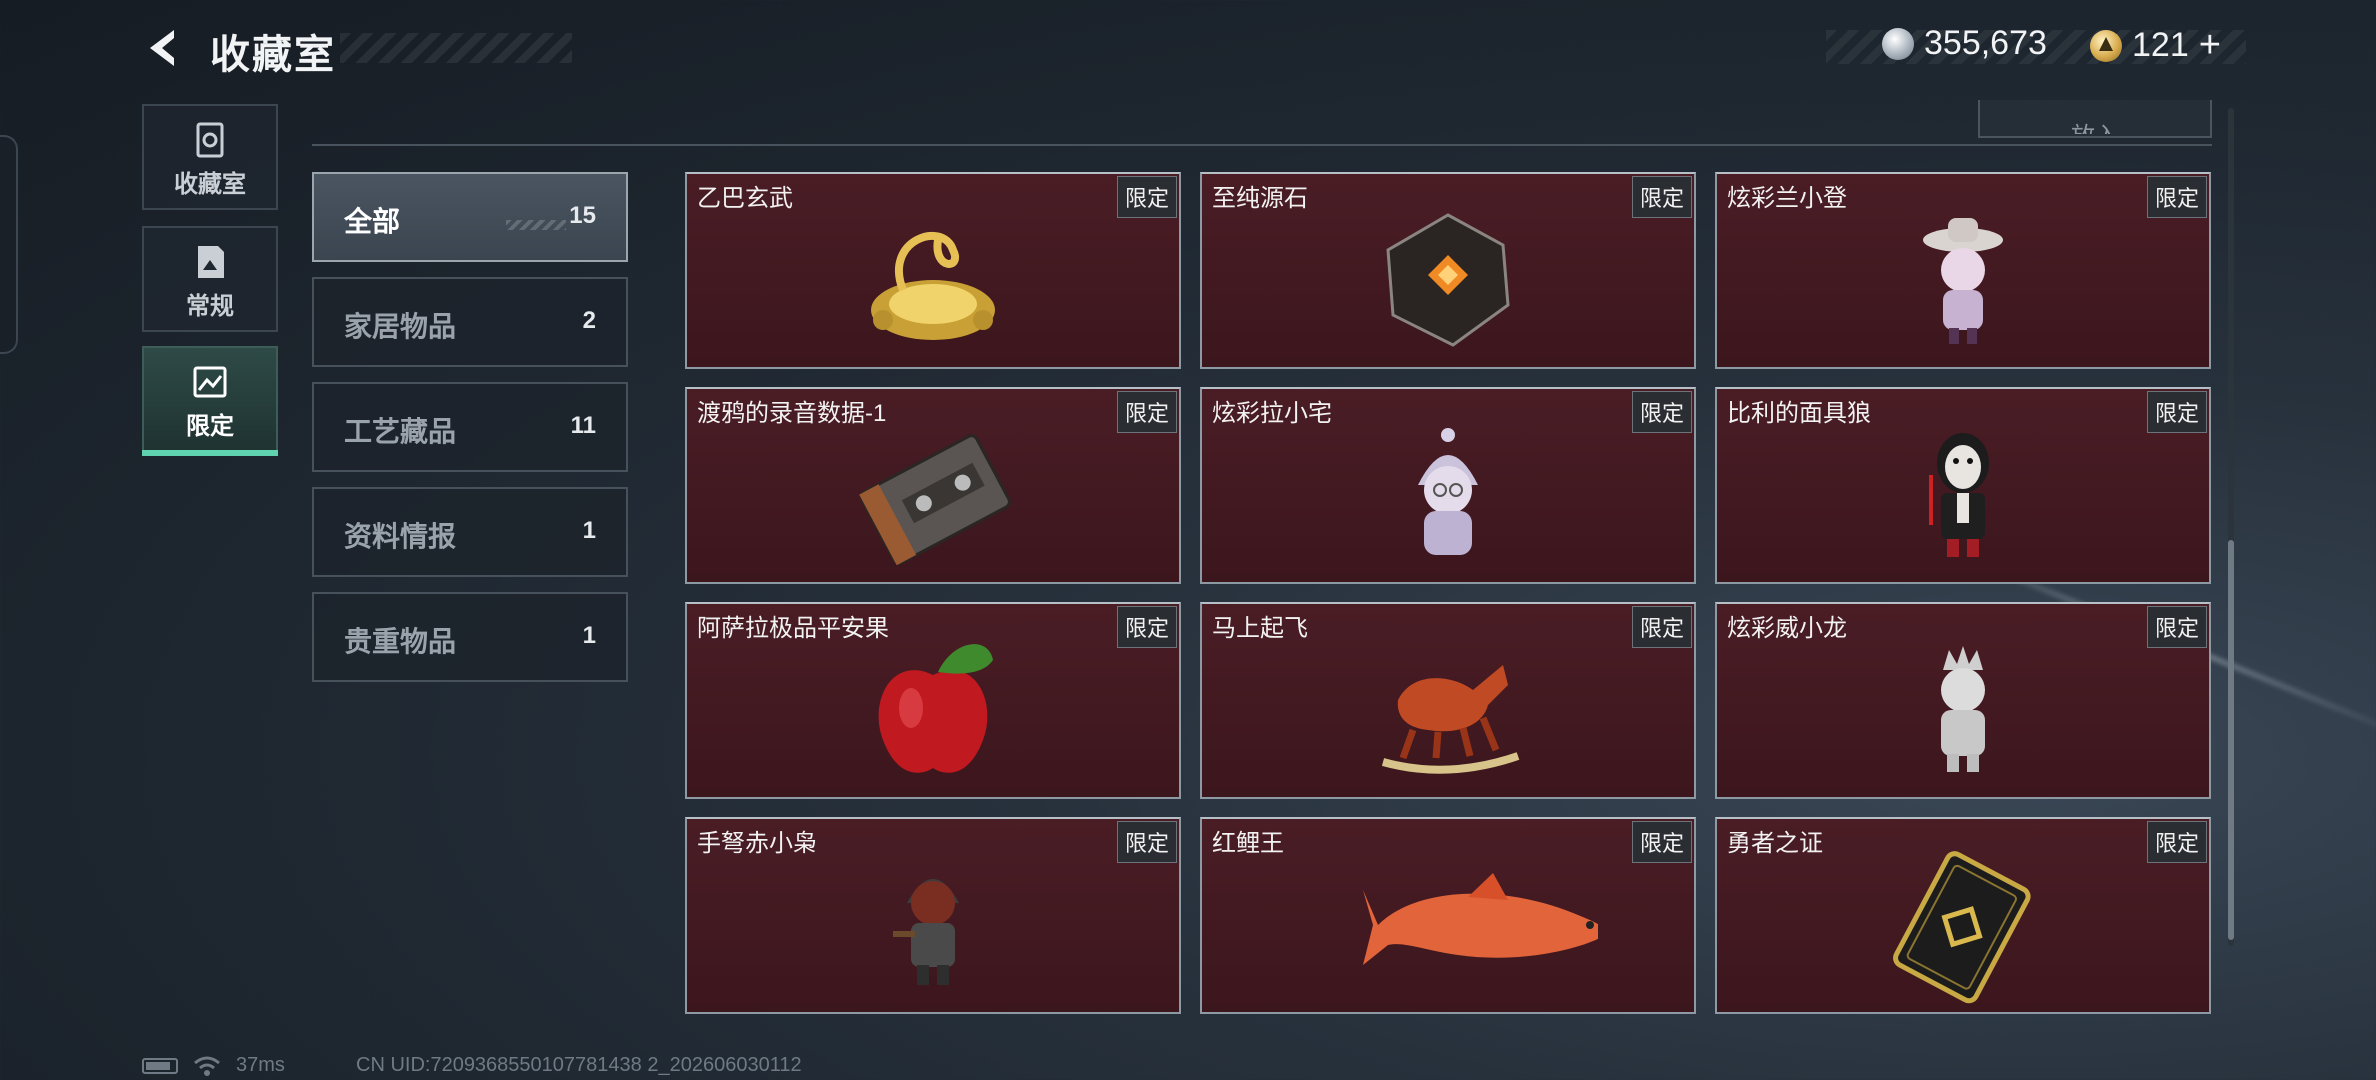  What do you see at coordinates (1448, 491) in the screenshot?
I see `figurine-hooded-icon` at bounding box center [1448, 491].